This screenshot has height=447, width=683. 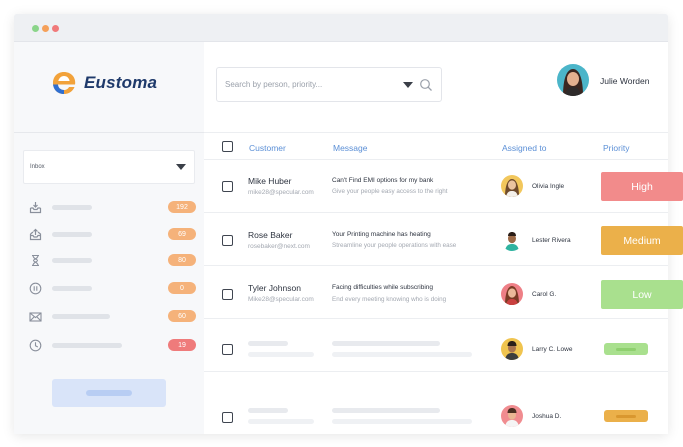 I want to click on priority-badge-medium: Medium, so click(x=642, y=240).